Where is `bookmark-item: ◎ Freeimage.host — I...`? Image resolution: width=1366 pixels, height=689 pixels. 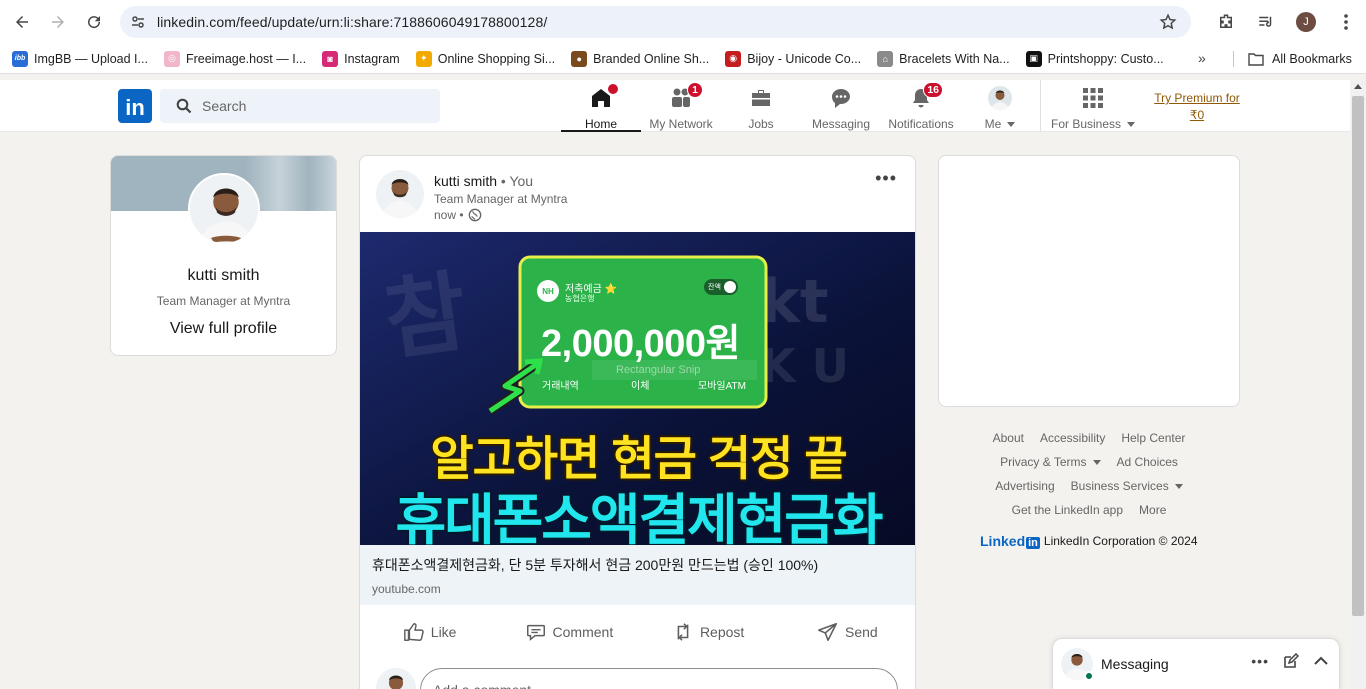 bookmark-item: ◎ Freeimage.host — I... is located at coordinates (235, 59).